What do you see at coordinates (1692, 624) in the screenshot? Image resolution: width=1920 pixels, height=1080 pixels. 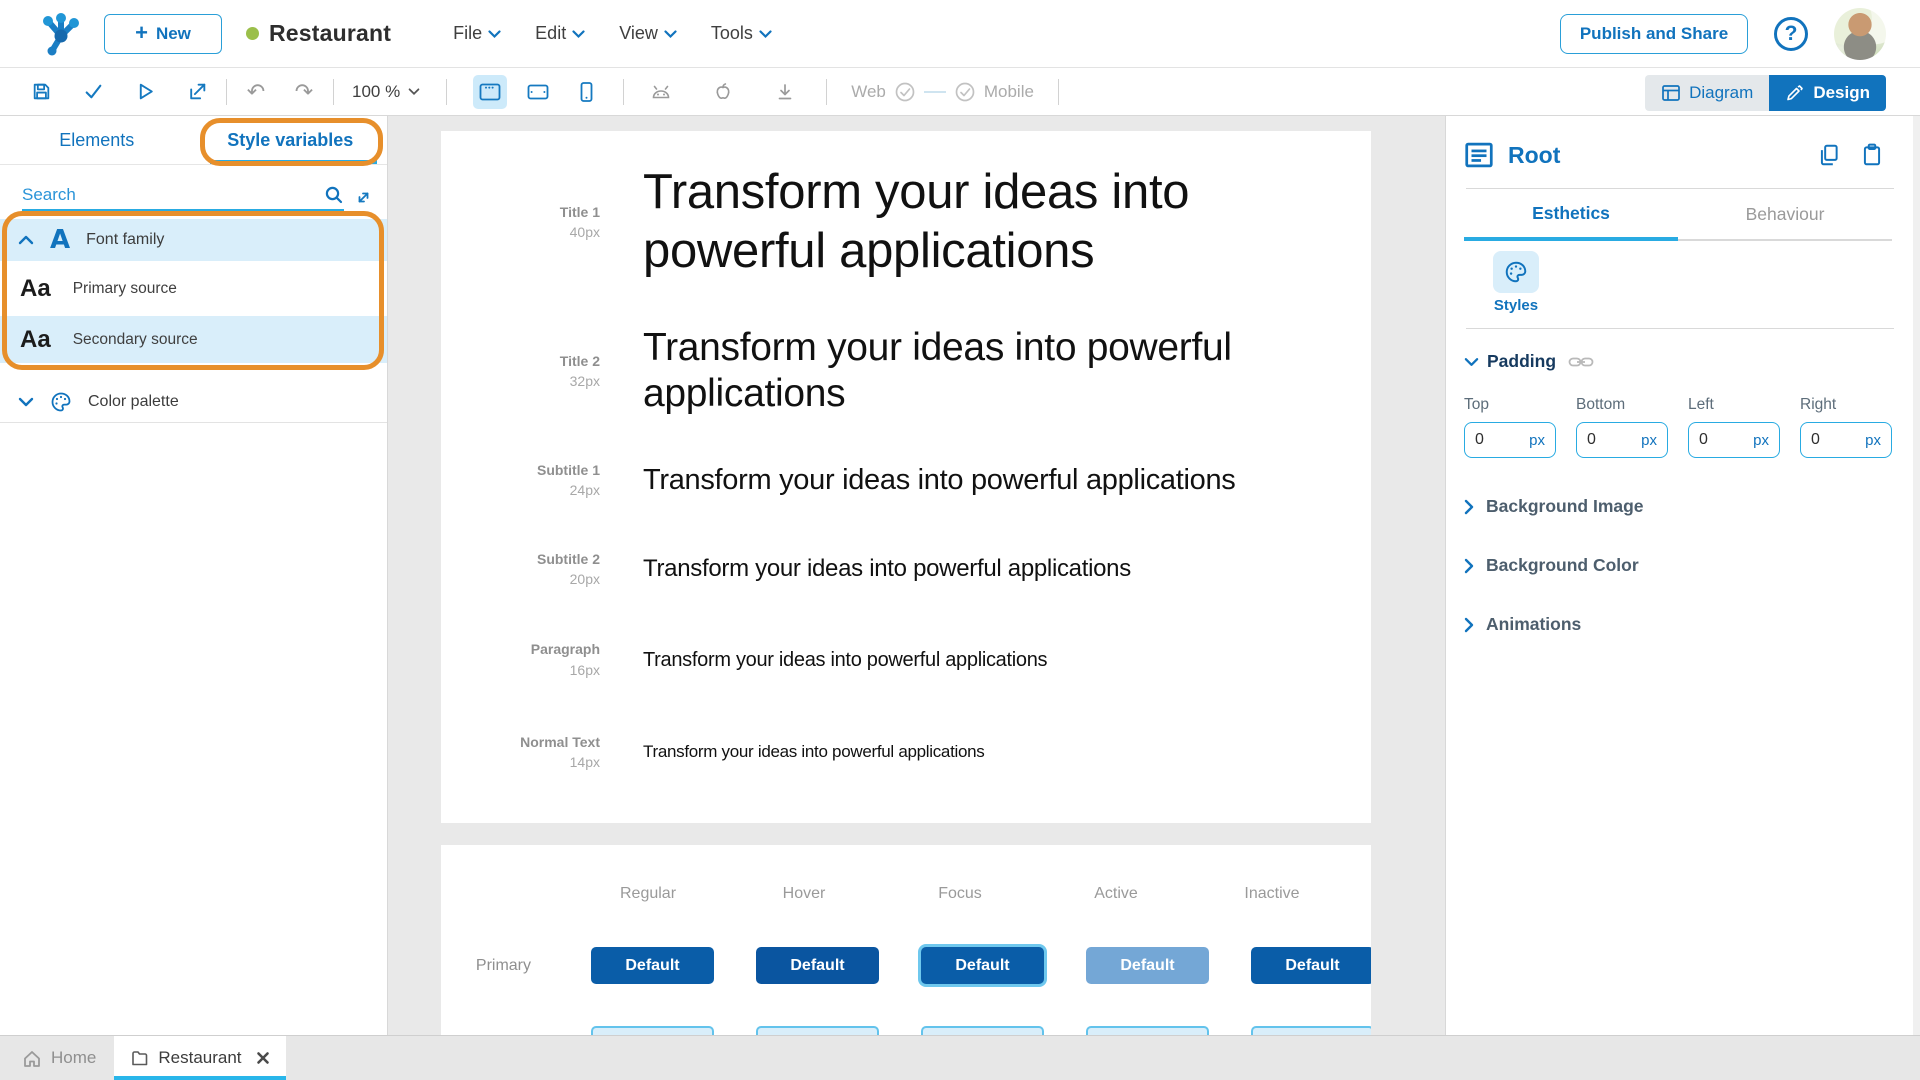 I see `animations-section: Animations` at bounding box center [1692, 624].